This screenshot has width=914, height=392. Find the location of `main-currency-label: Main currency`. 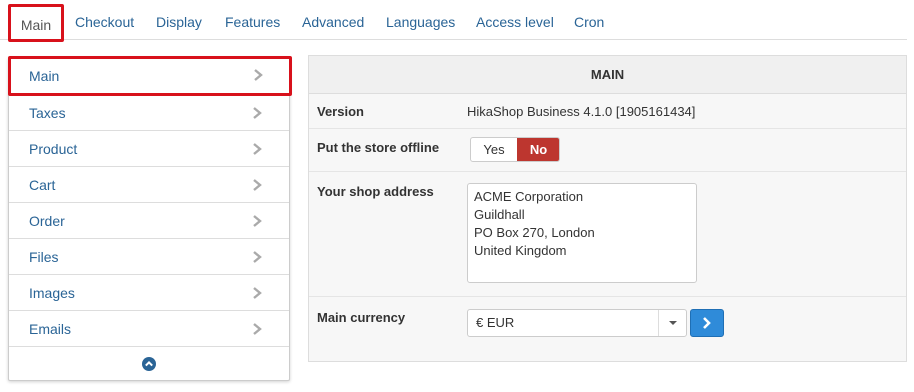

main-currency-label: Main currency is located at coordinates (361, 317).